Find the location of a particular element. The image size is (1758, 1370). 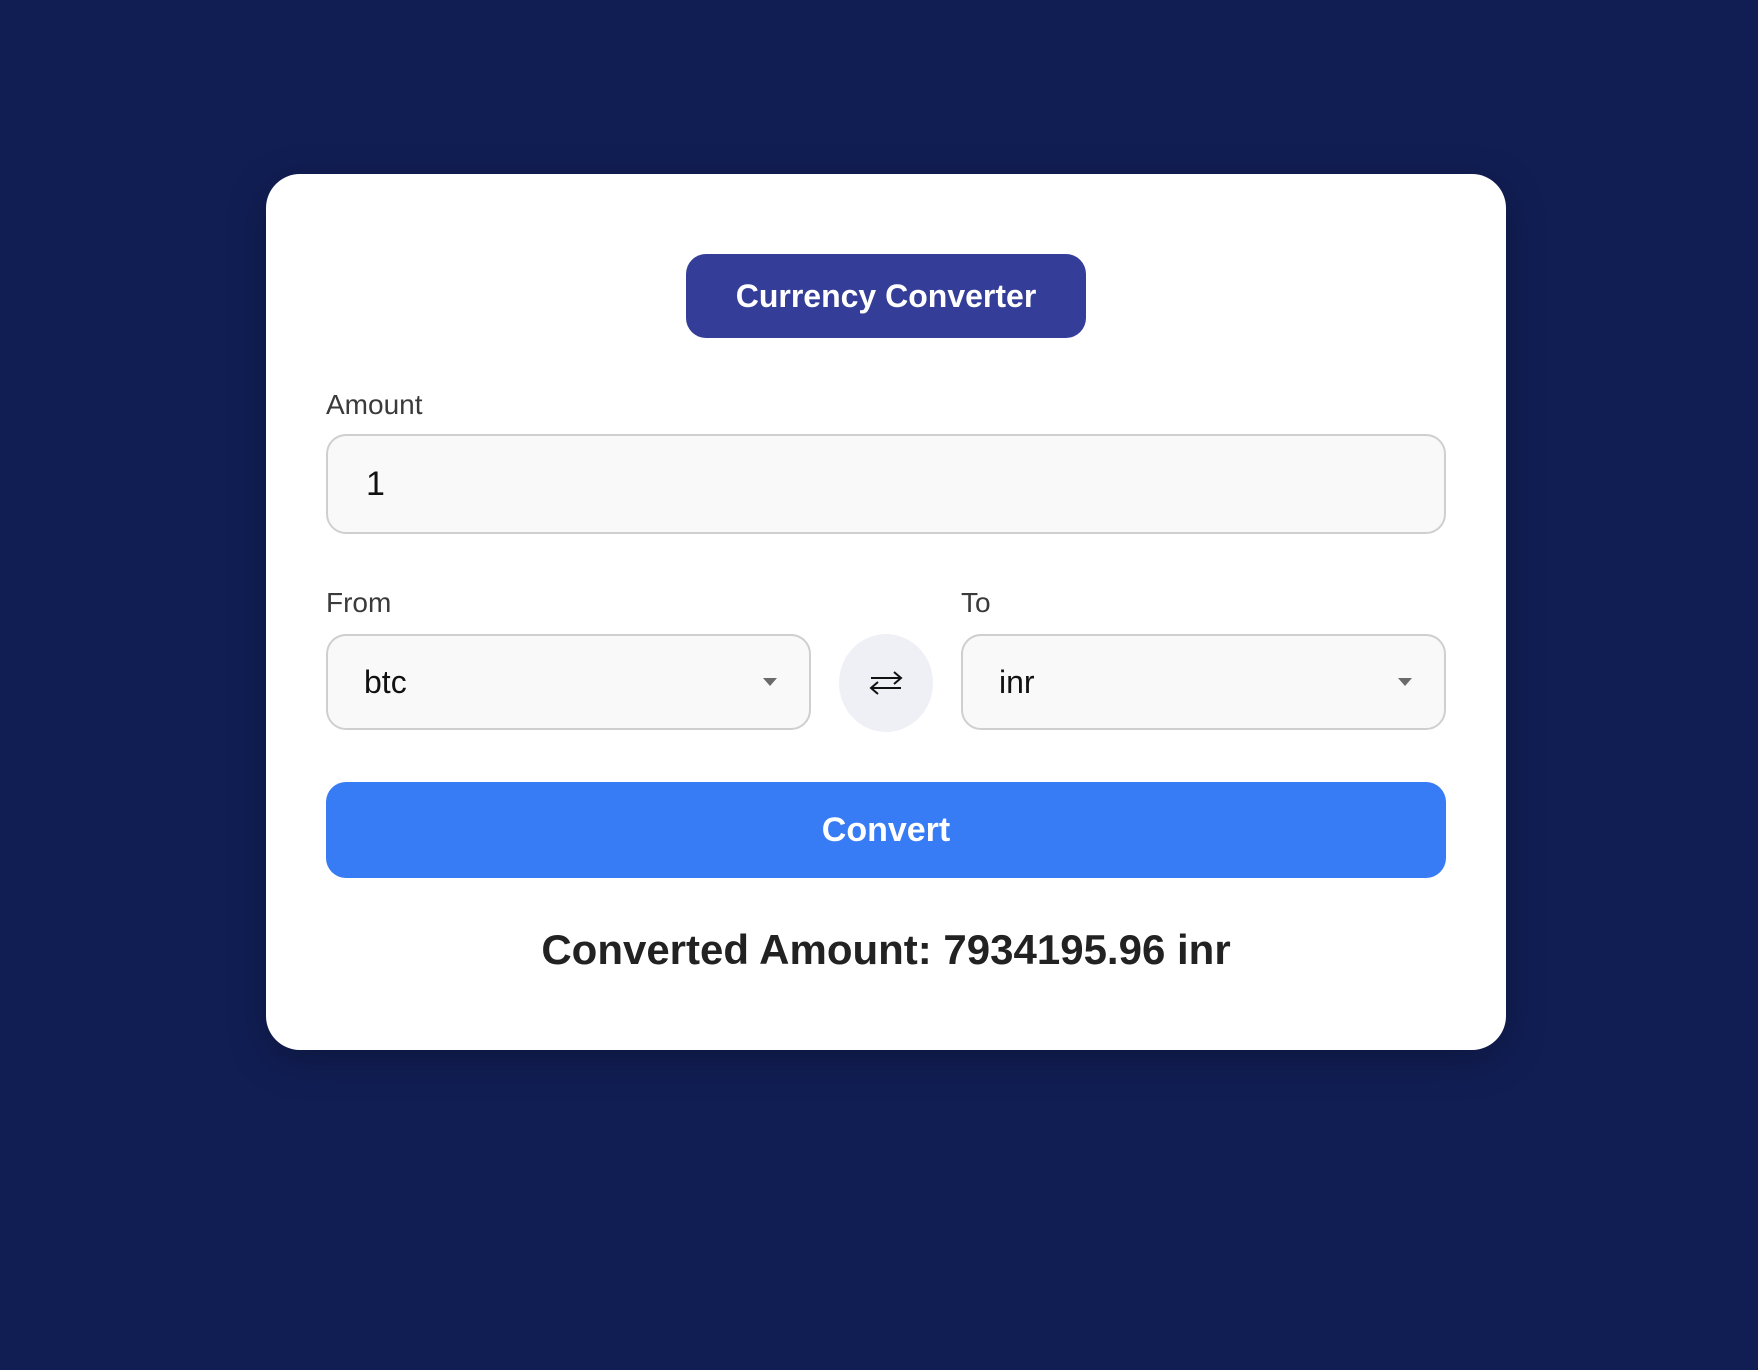

from-currency-value: btc is located at coordinates (385, 681).